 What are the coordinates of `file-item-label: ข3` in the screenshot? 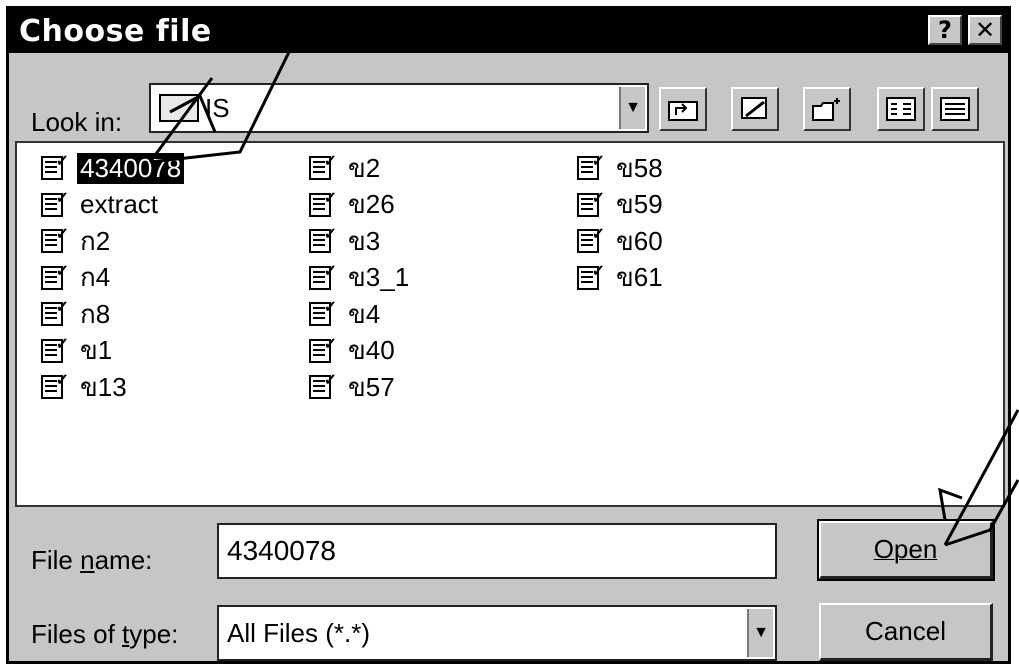 It's located at (364, 240).